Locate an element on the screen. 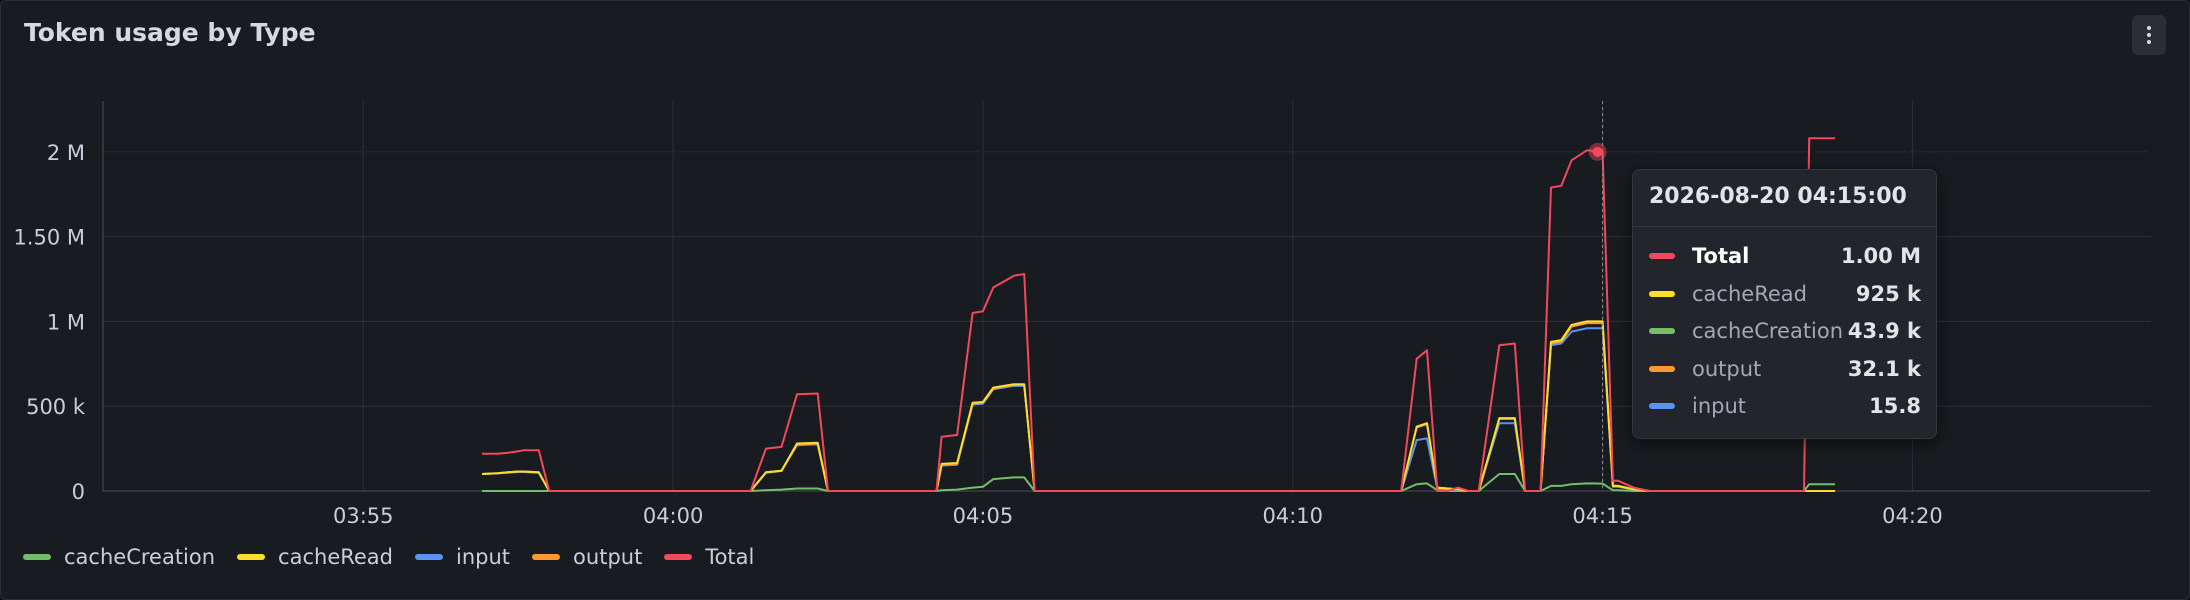 This screenshot has height=600, width=2190. tooltip-label: Total is located at coordinates (1721, 256).